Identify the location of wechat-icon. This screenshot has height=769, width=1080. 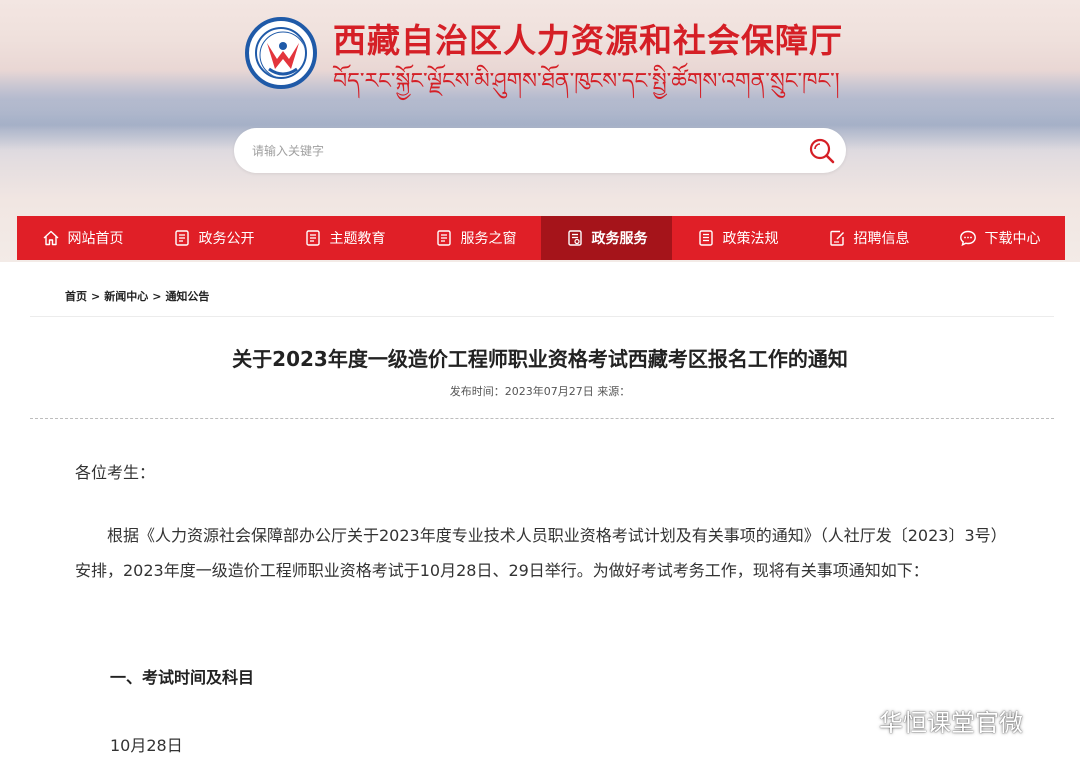
(853, 720).